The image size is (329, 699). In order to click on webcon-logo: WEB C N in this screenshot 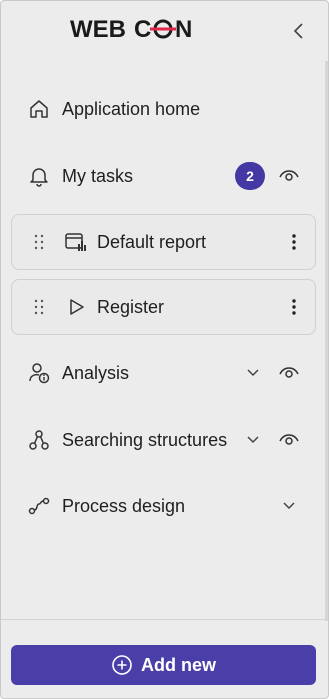, I will do `click(140, 29)`.